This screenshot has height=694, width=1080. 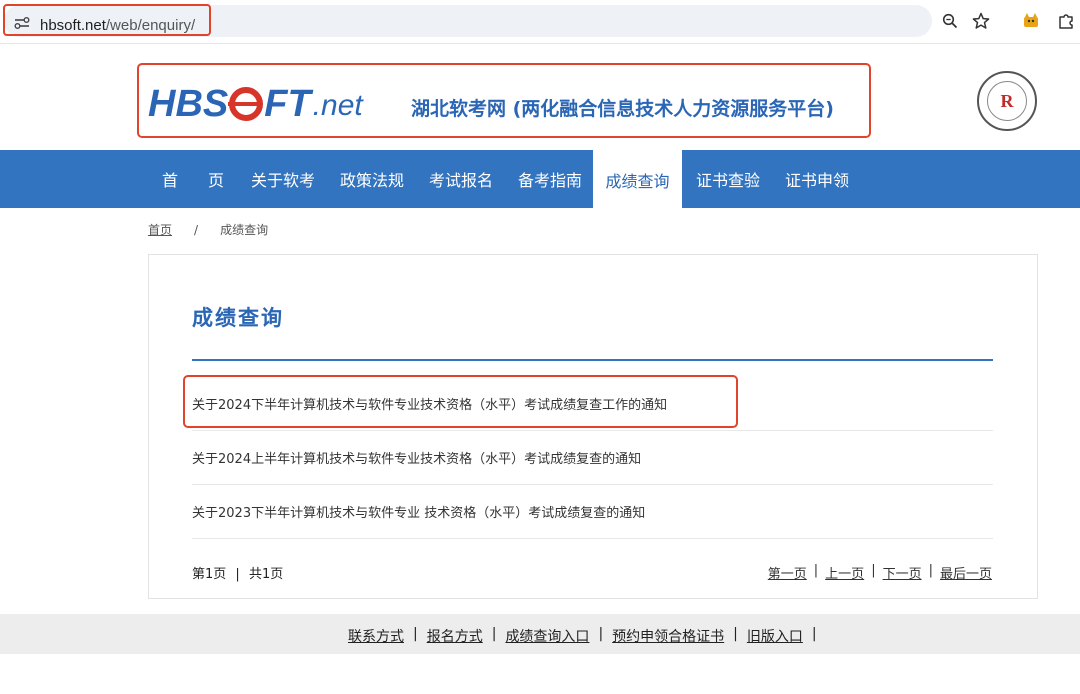 What do you see at coordinates (668, 636) in the screenshot?
I see `footer-link-cert-booking: 预约申领合格证书` at bounding box center [668, 636].